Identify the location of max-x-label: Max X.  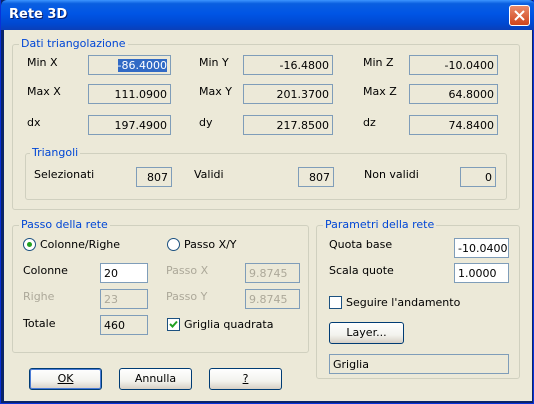
(44, 91).